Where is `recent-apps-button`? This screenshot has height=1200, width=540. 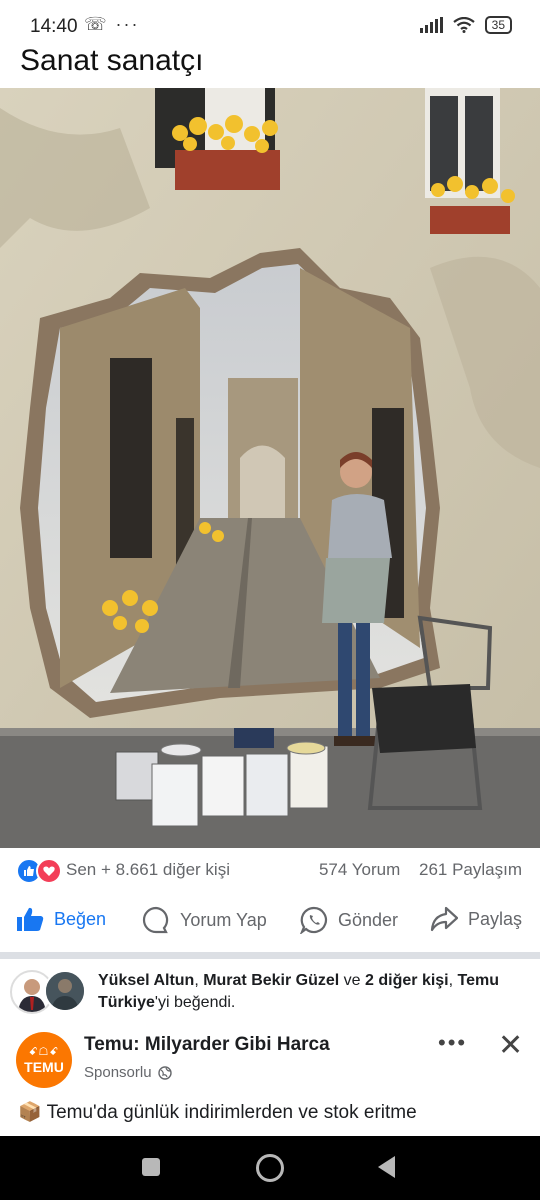 recent-apps-button is located at coordinates (151, 1167).